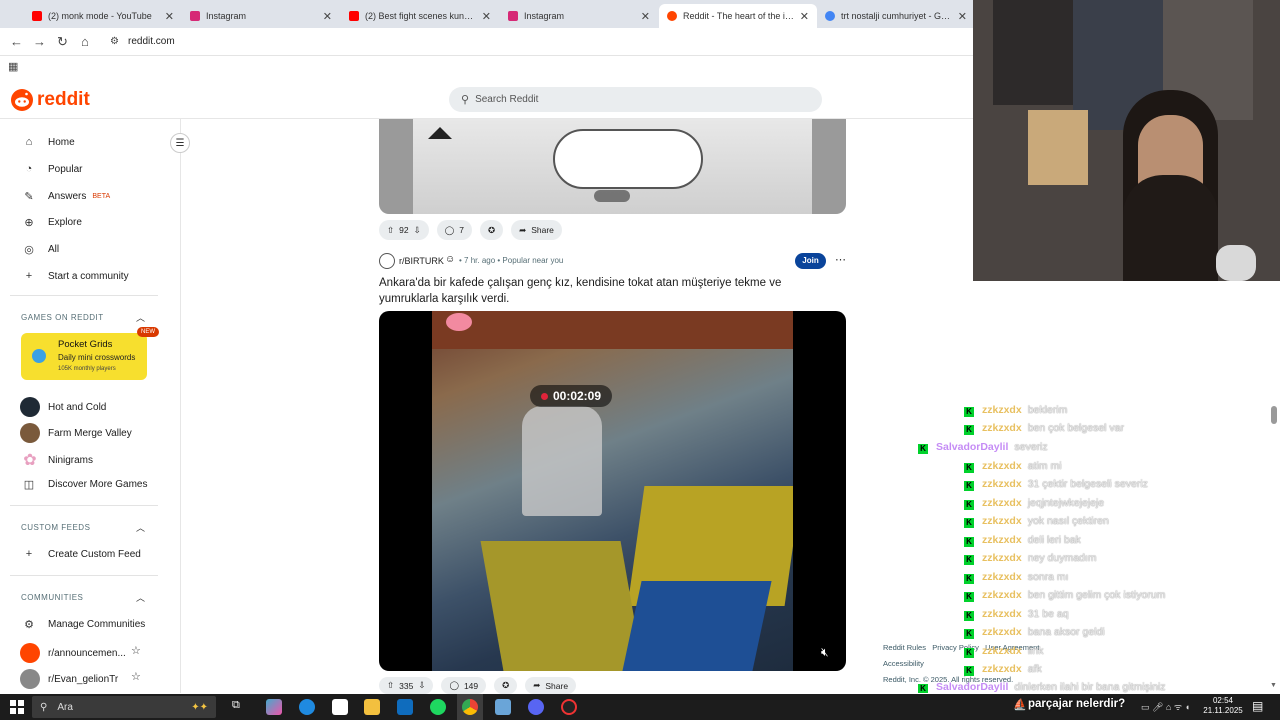 This screenshot has width=1280, height=720. I want to click on post1-award: ✪, so click(491, 230).